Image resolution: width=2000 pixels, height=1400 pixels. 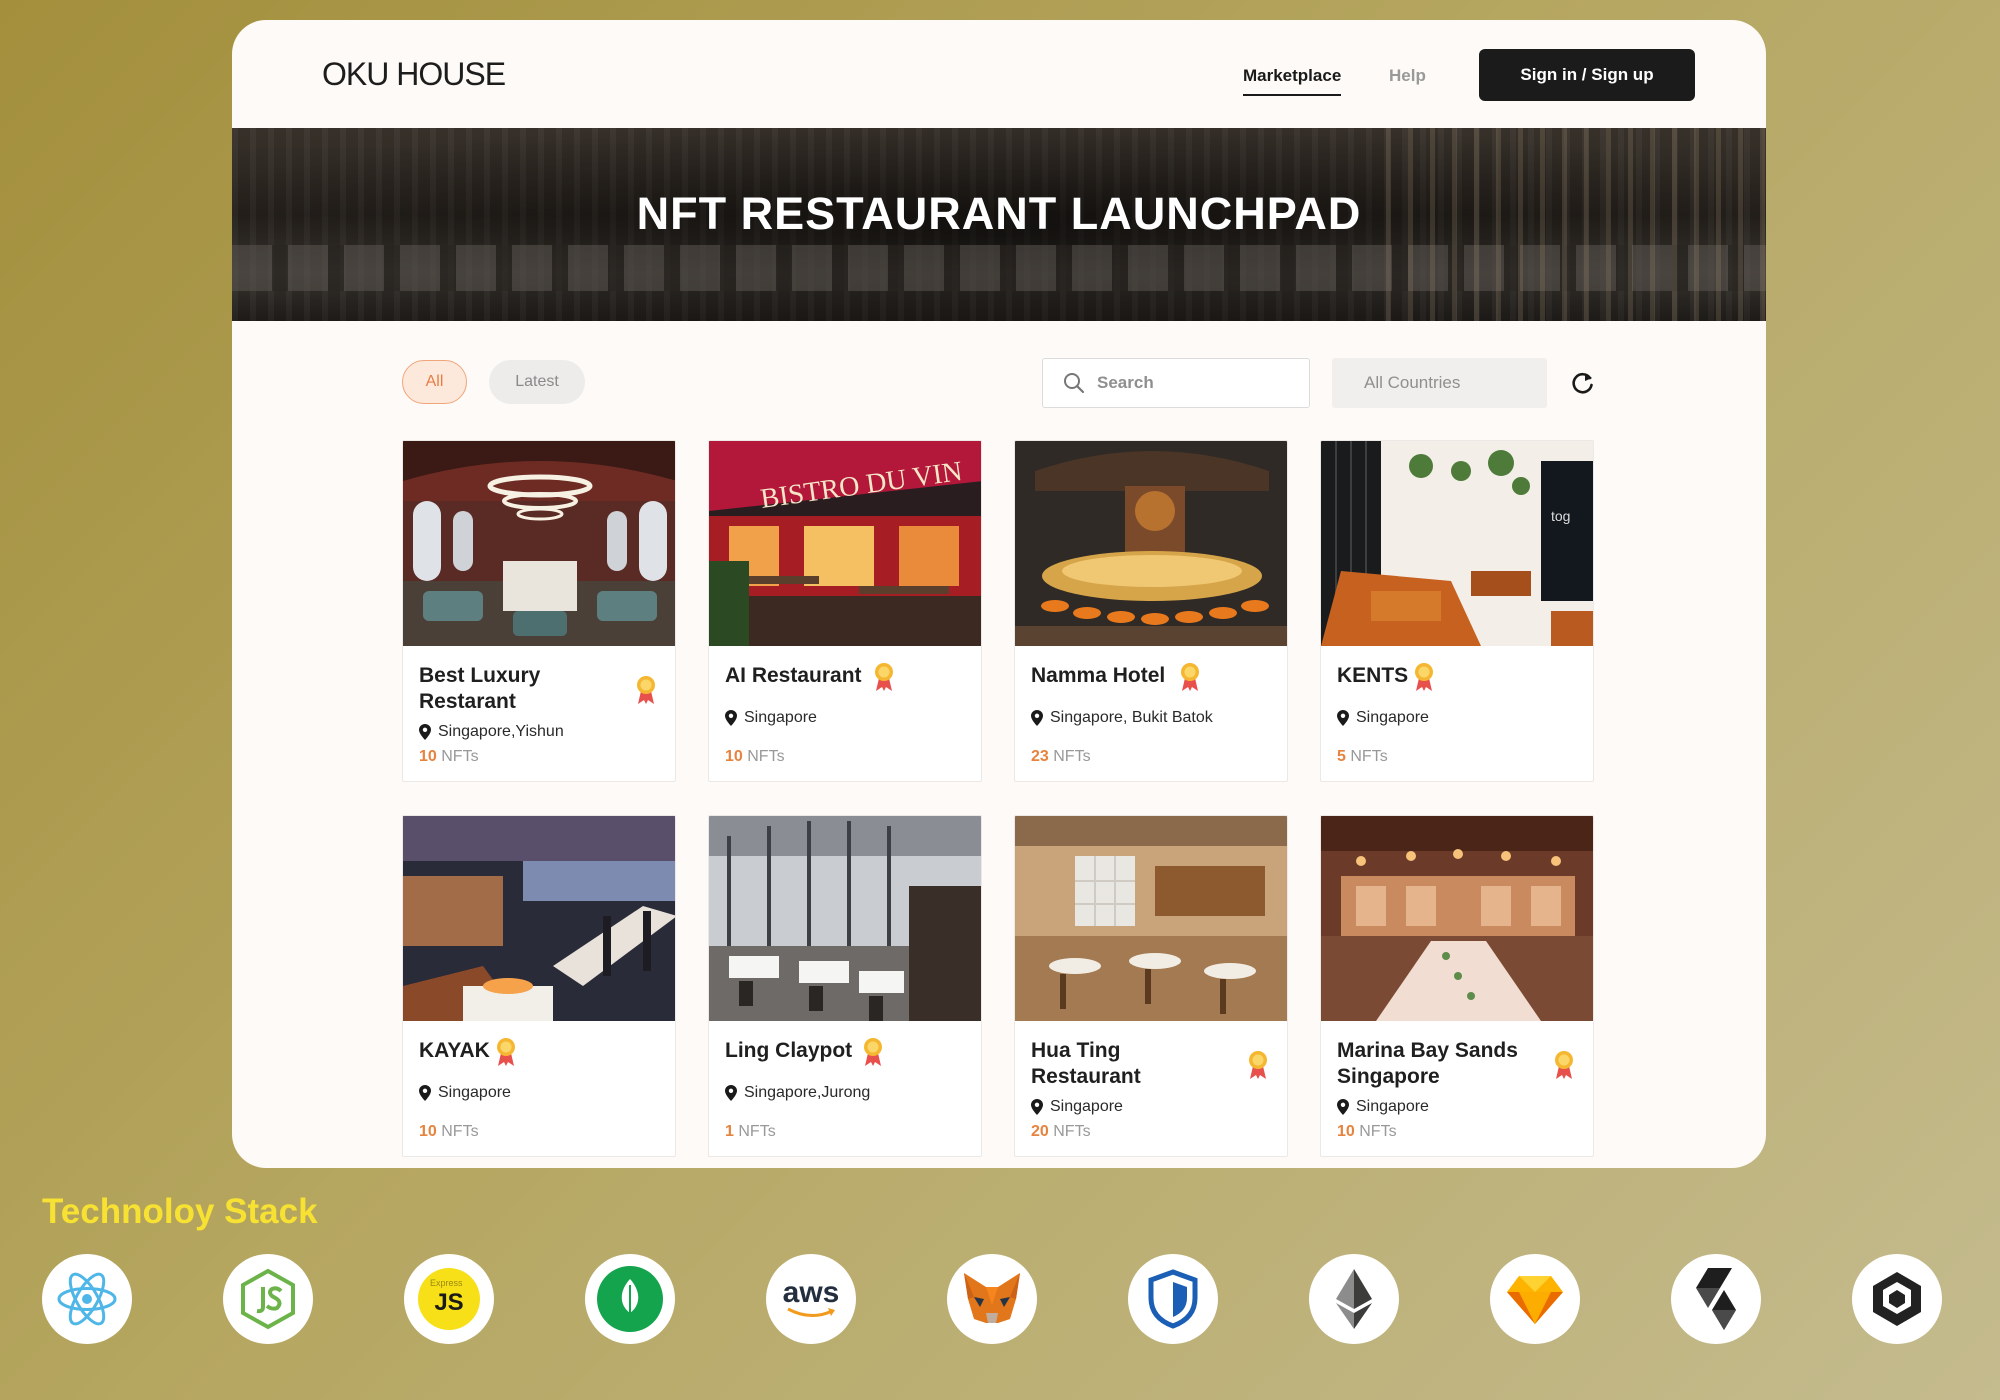 I want to click on react-icon, so click(x=87, y=1299).